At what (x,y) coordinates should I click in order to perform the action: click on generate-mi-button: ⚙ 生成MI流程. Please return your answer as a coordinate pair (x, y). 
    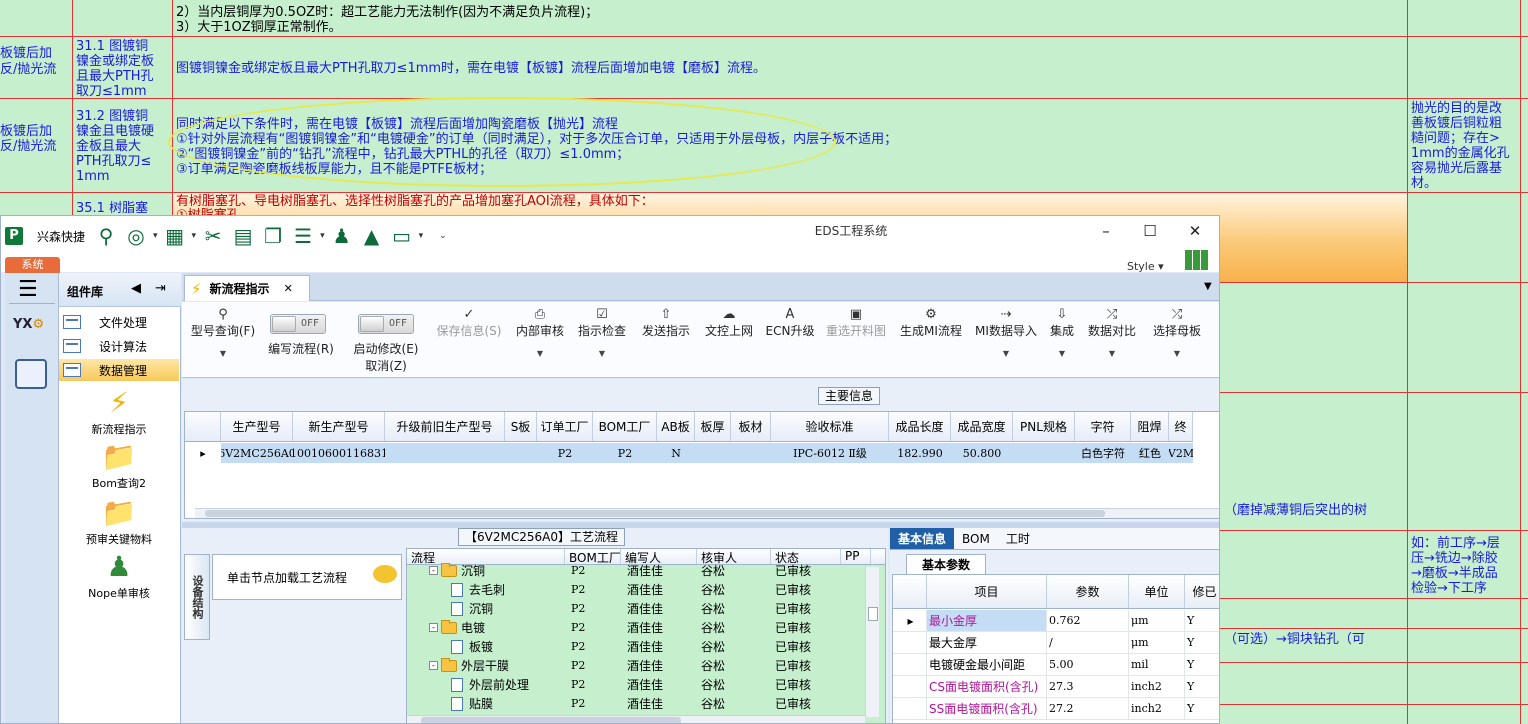
    Looking at the image, I should click on (931, 323).